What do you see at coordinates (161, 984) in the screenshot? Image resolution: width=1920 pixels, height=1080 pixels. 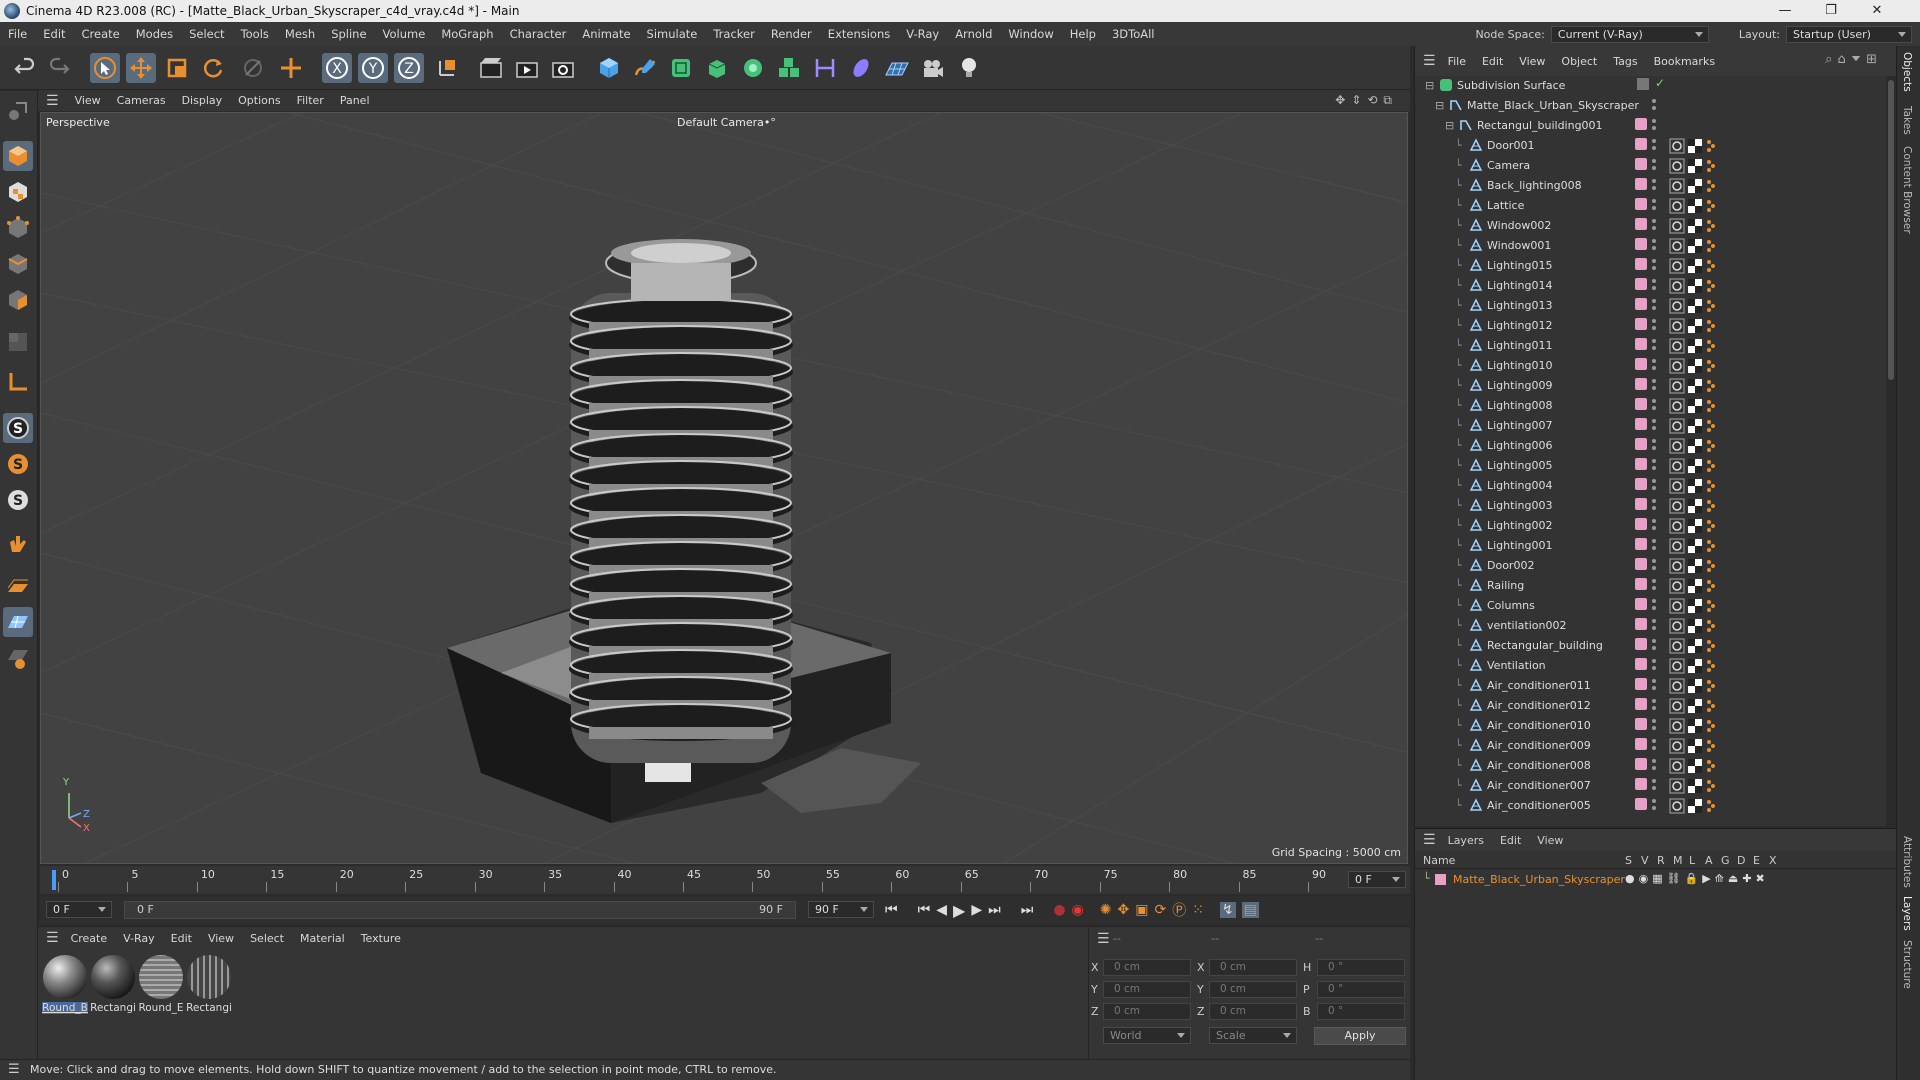 I see `material-swatch: Round_E` at bounding box center [161, 984].